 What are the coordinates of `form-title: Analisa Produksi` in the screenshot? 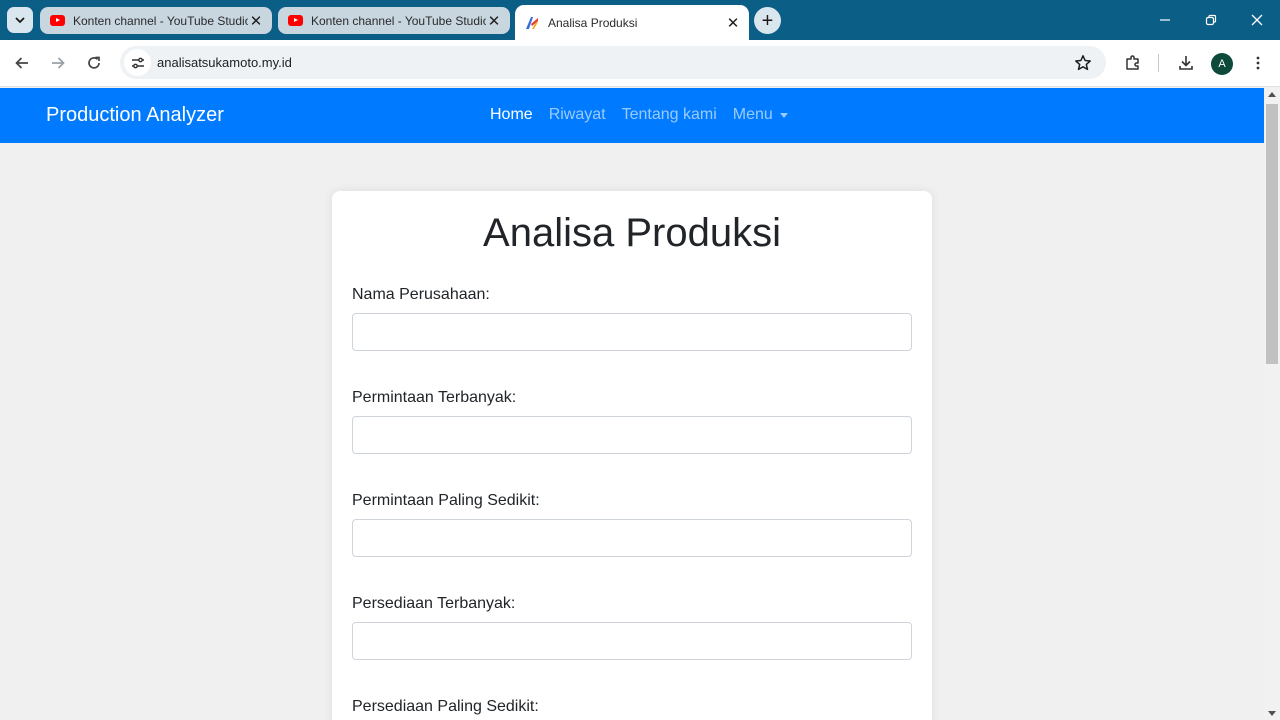 It's located at (632, 233).